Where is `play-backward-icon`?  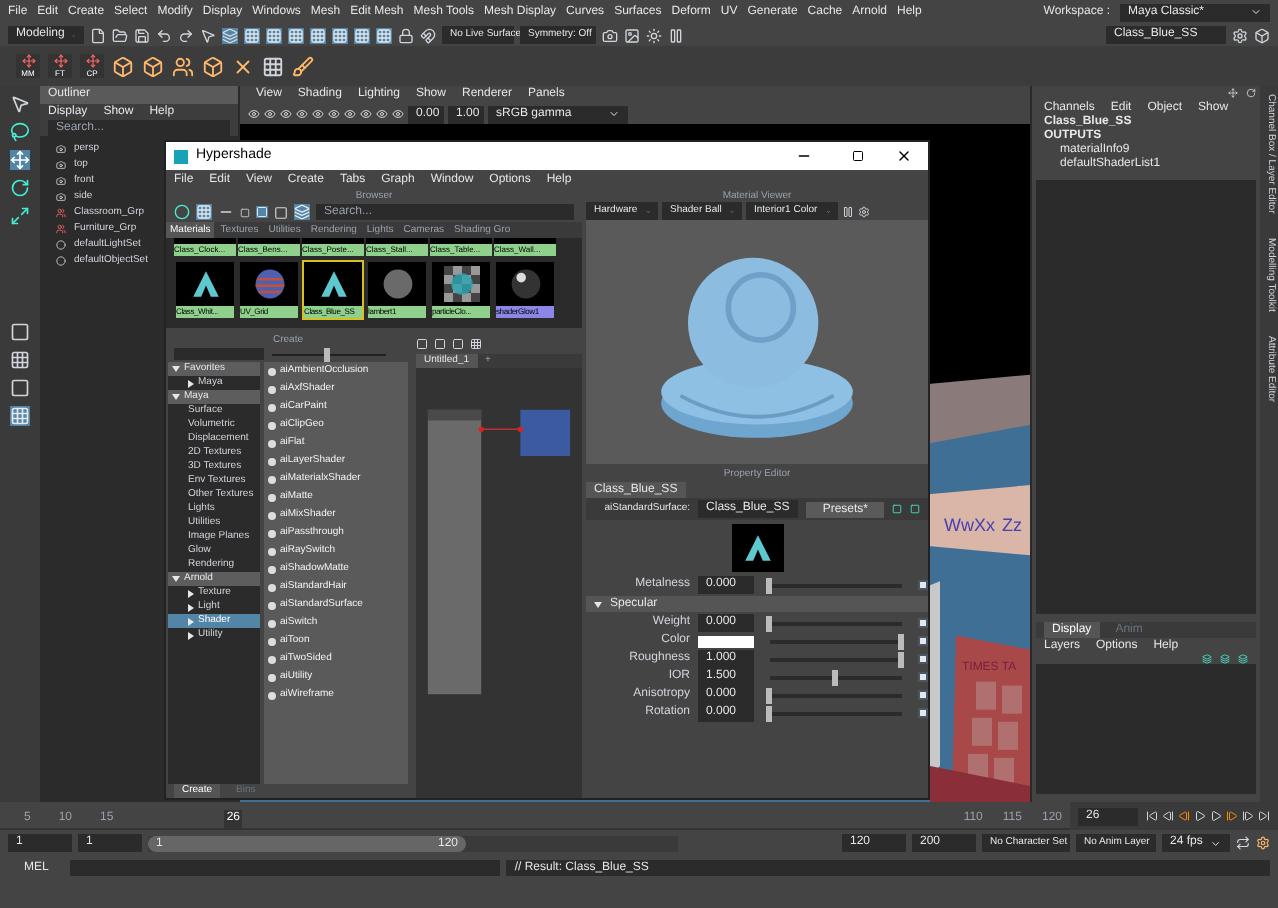 play-backward-icon is located at coordinates (1200, 816).